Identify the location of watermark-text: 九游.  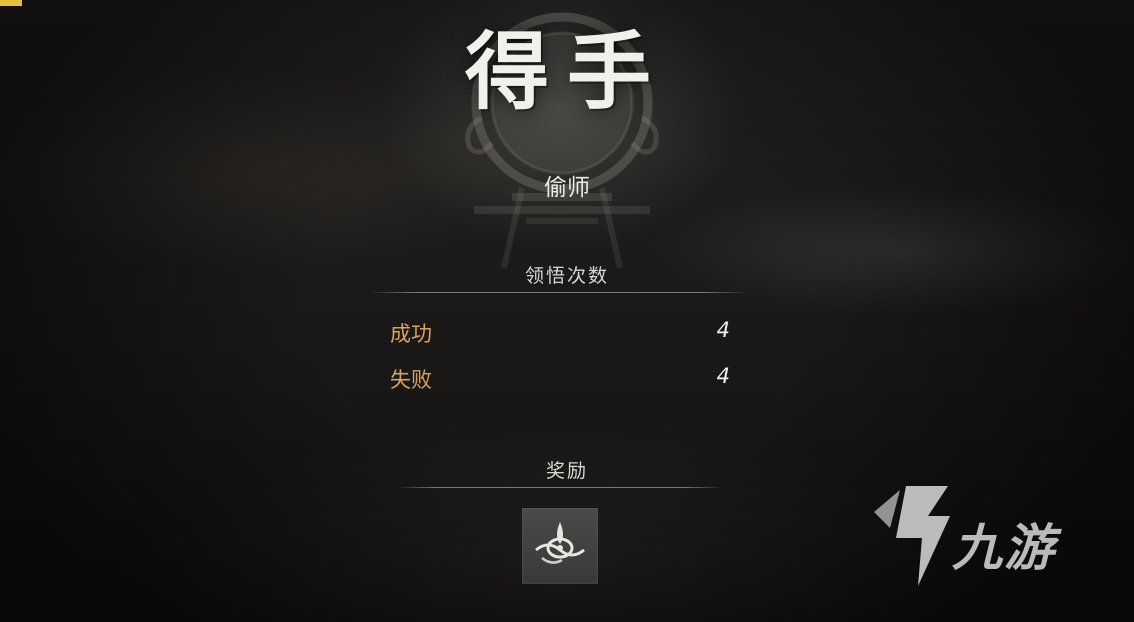
(1004, 548).